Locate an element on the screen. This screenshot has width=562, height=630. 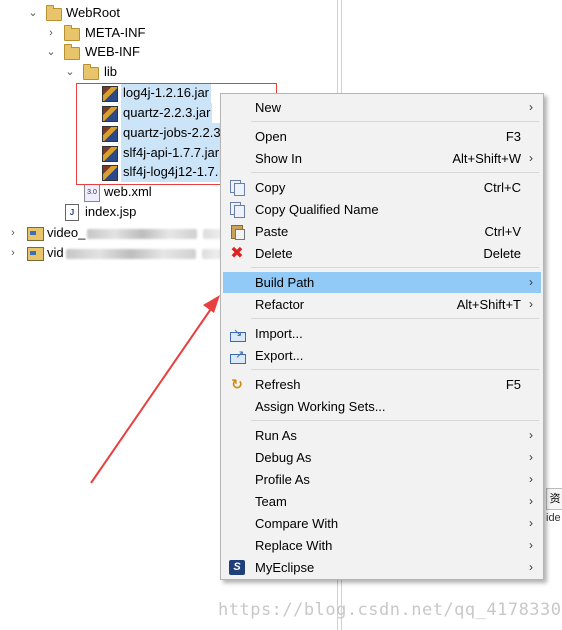
tree-item-label: WEB-INF is located at coordinates (112, 51).